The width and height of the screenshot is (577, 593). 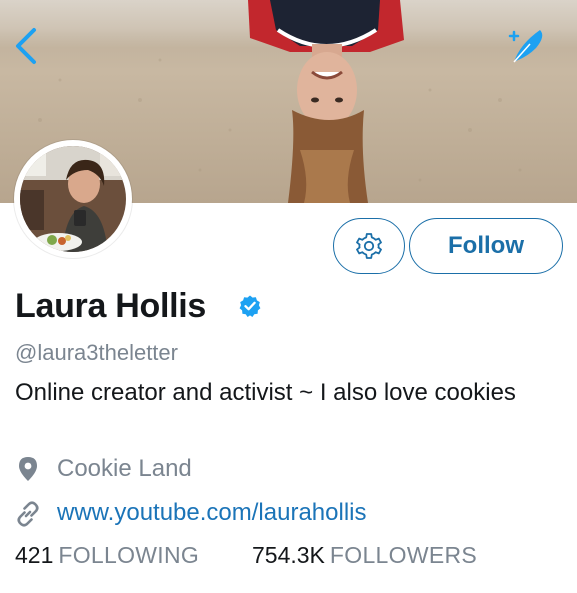 What do you see at coordinates (403, 555) in the screenshot?
I see `followers-label: FOLLOWERS` at bounding box center [403, 555].